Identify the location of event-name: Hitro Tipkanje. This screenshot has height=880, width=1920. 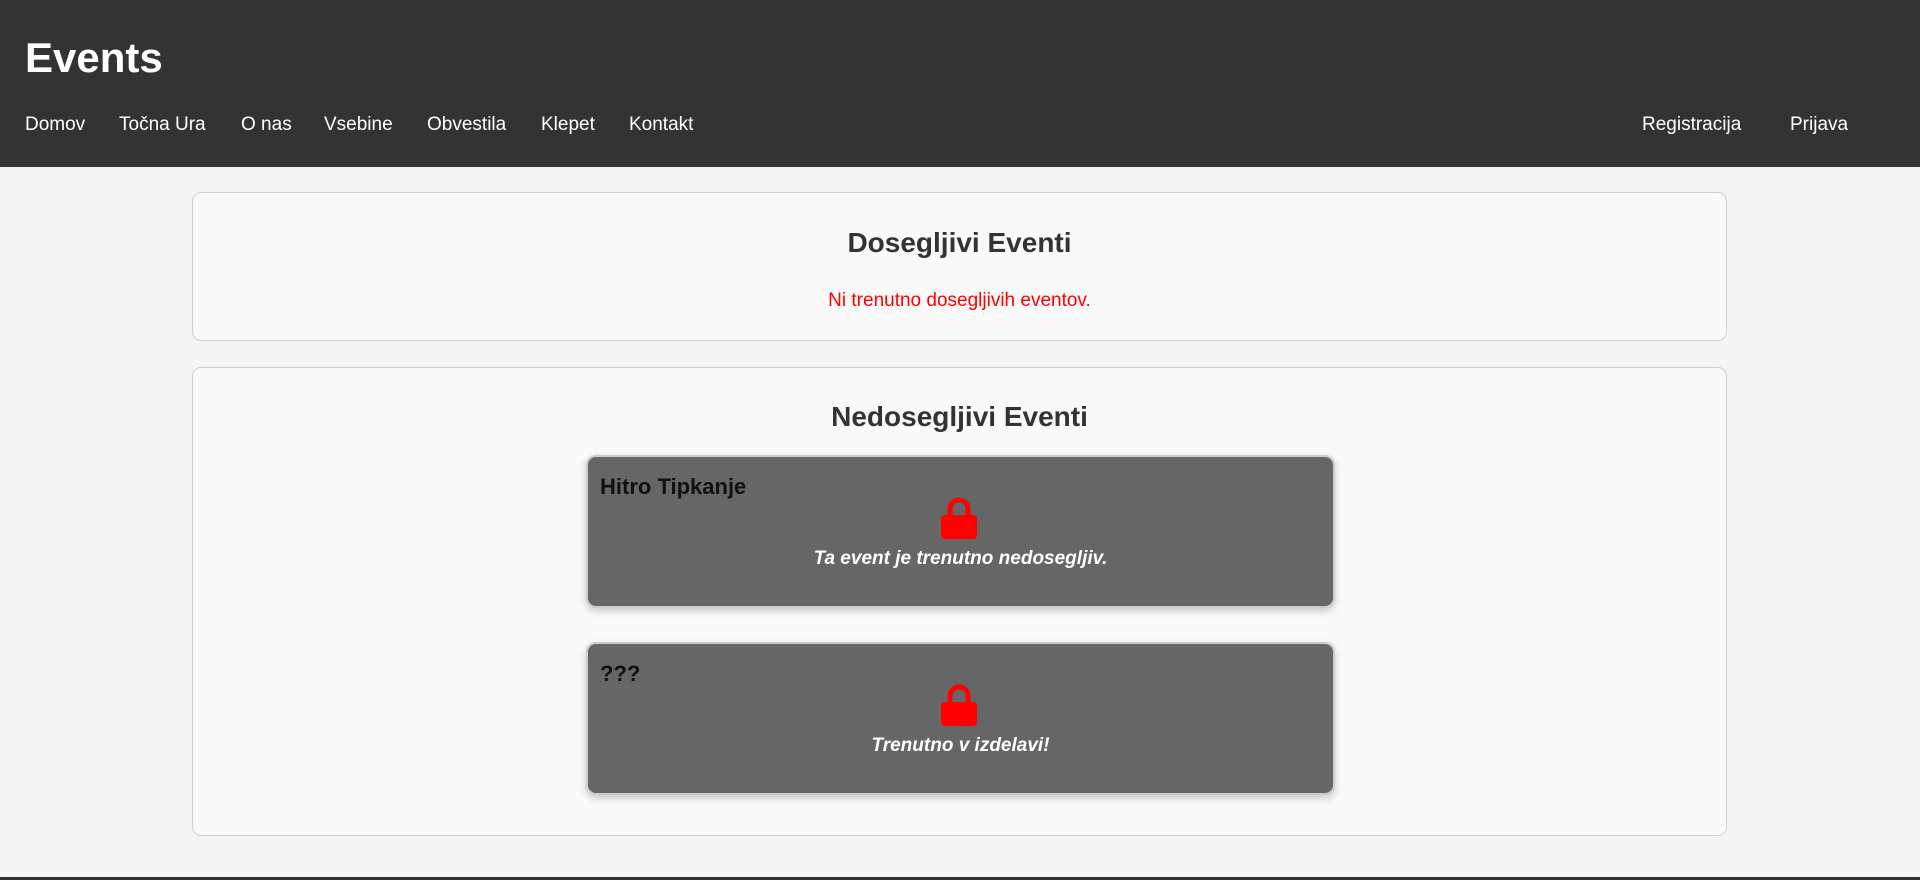
(673, 486).